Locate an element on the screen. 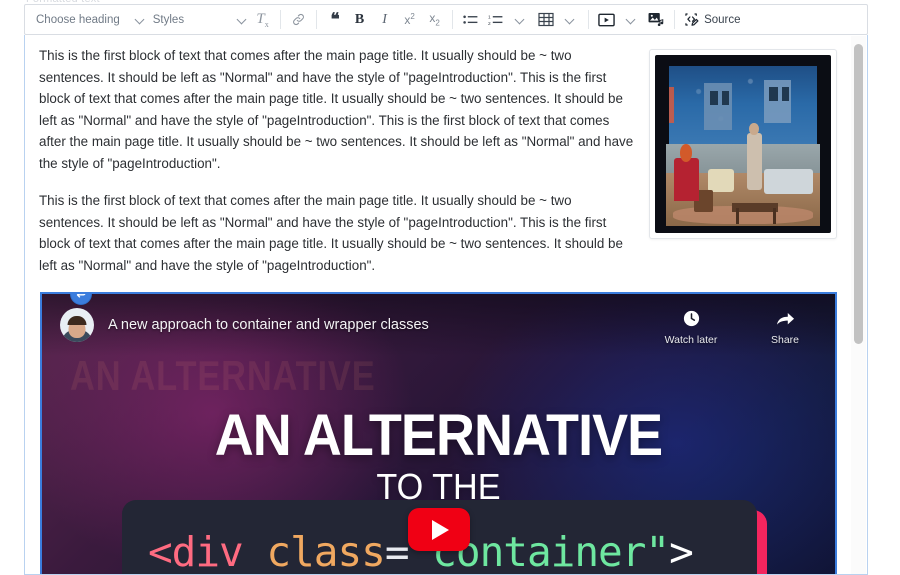 This screenshot has width=900, height=575. source-label: Source is located at coordinates (722, 19).